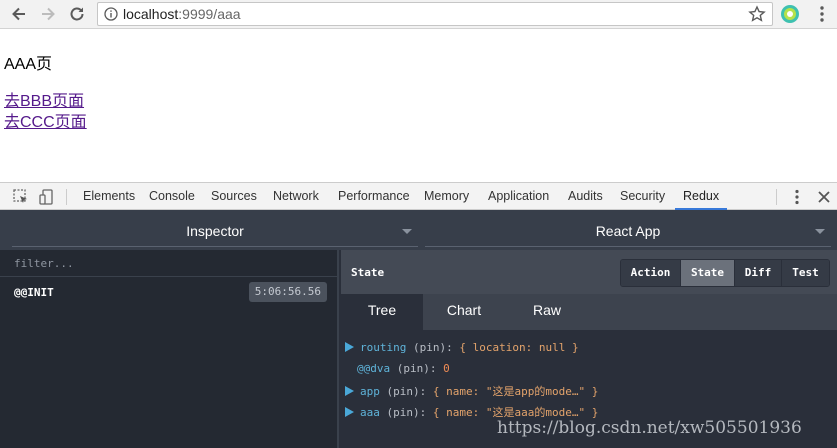  What do you see at coordinates (109, 196) in the screenshot?
I see `tab-elements: Elements` at bounding box center [109, 196].